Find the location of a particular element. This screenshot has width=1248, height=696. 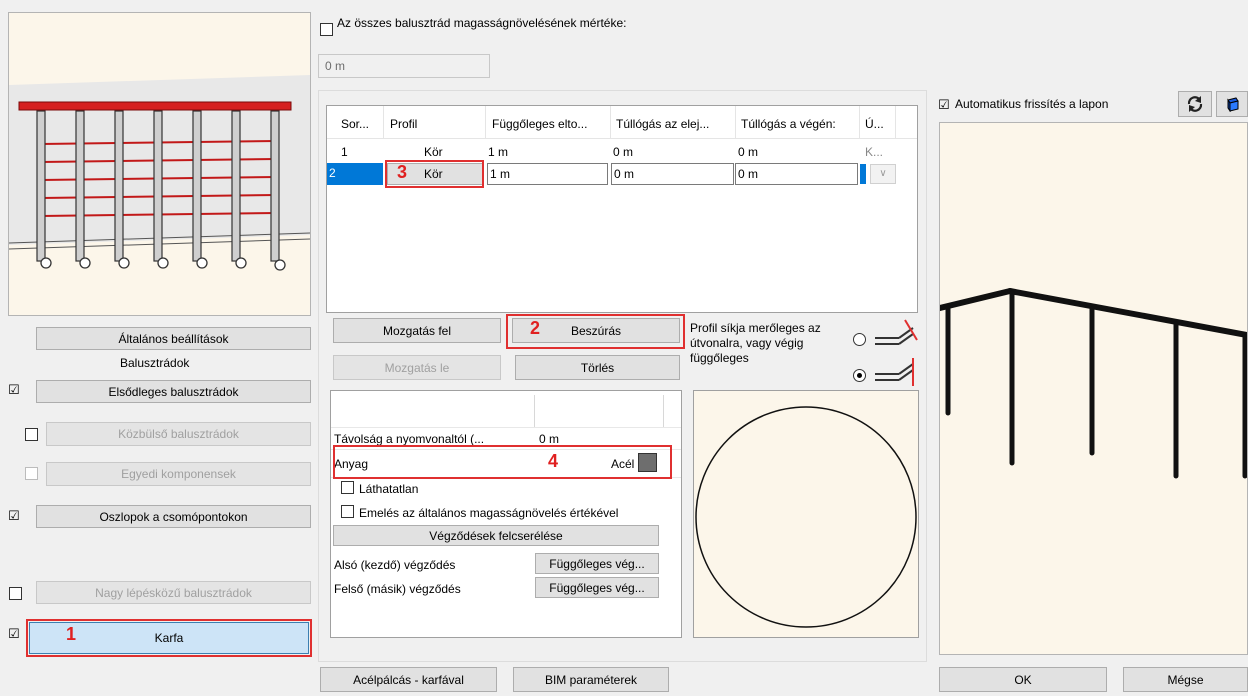

ok-button: OK is located at coordinates (1023, 679).